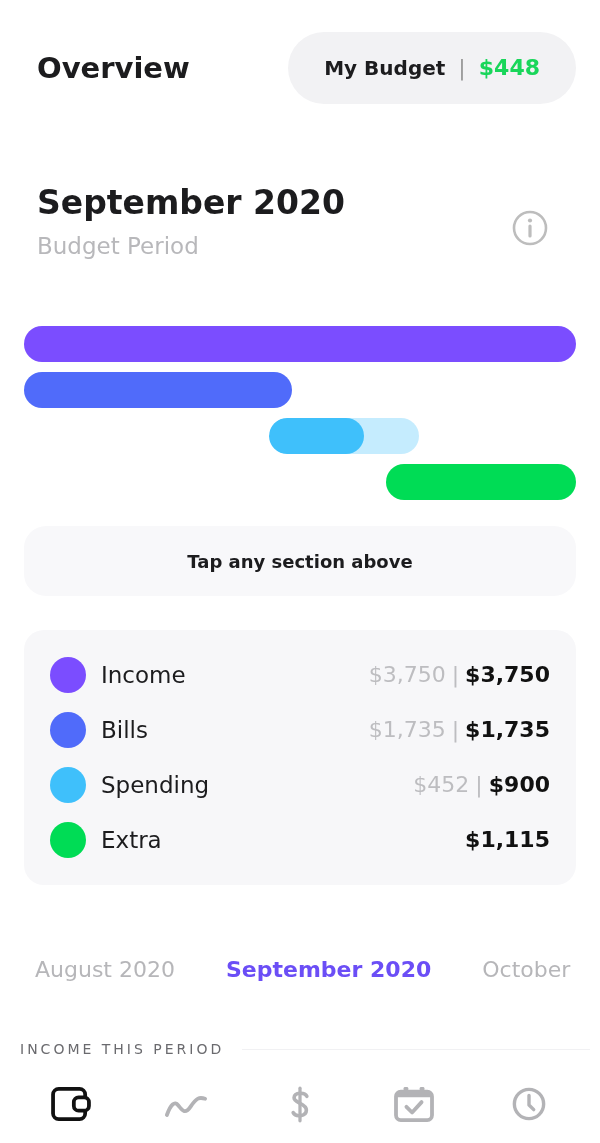 This screenshot has width=600, height=1143. Describe the element at coordinates (407, 730) in the screenshot. I see `spent-amount: $1,735` at that location.